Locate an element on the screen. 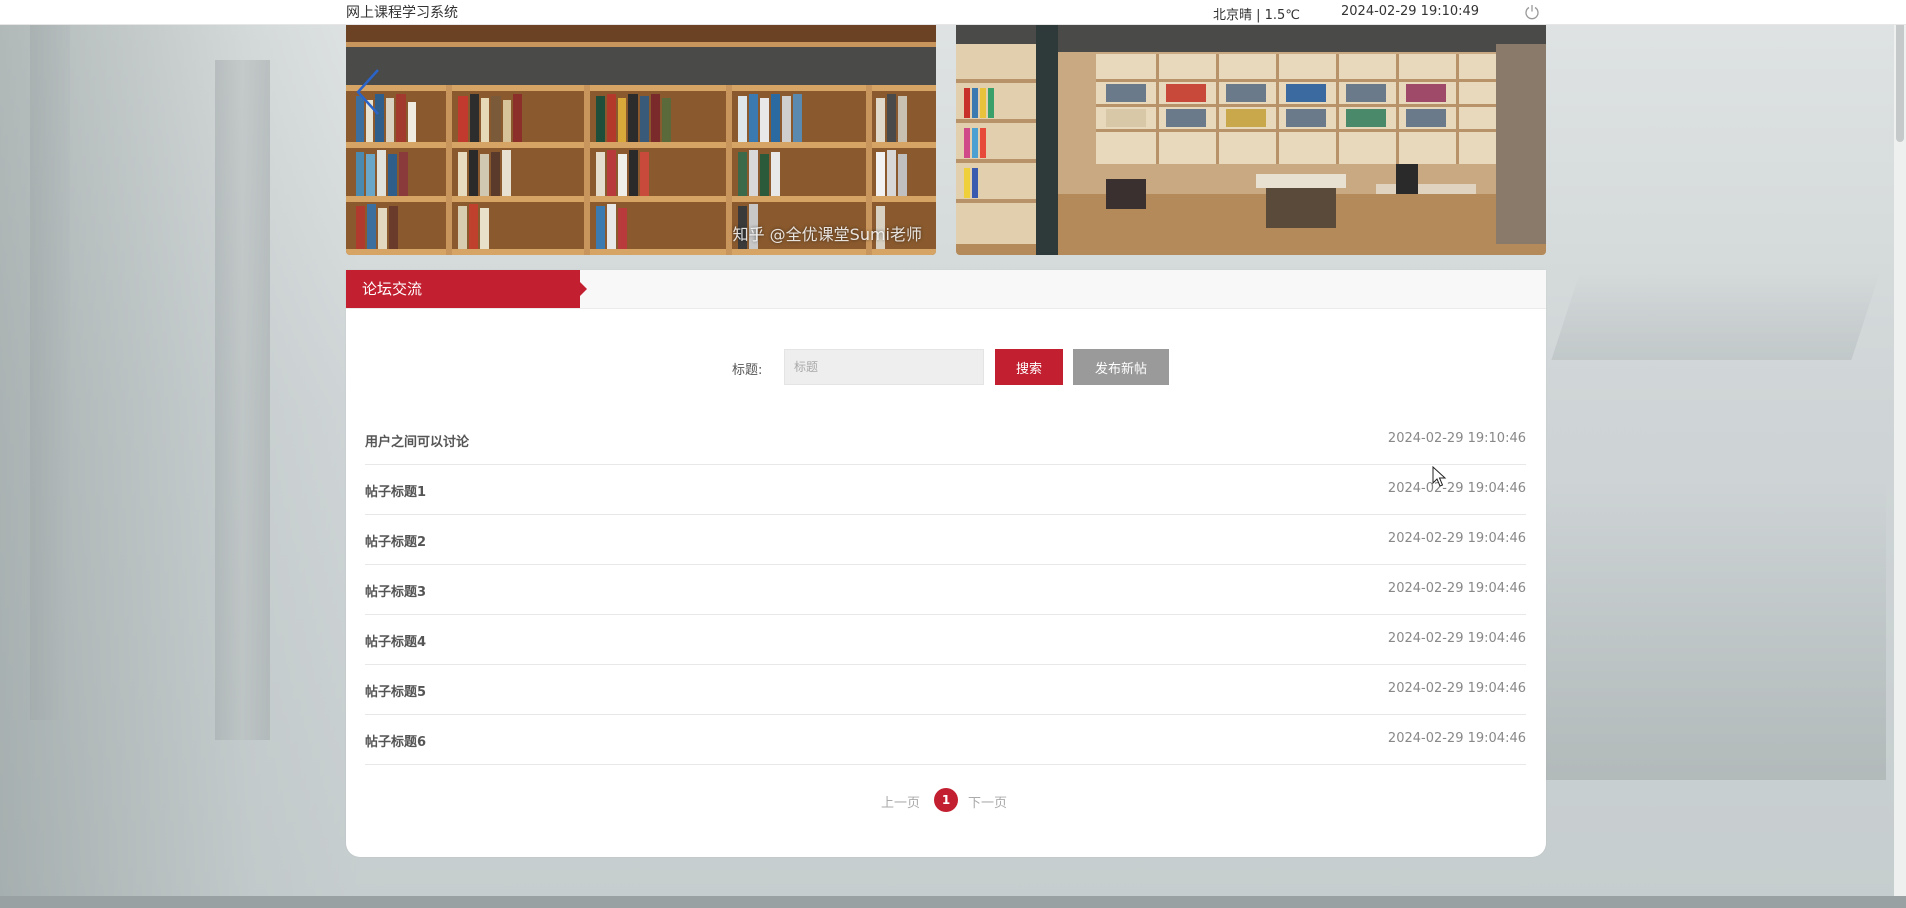  search-bar: 标题: 搜索 发布新帖 is located at coordinates (946, 367).